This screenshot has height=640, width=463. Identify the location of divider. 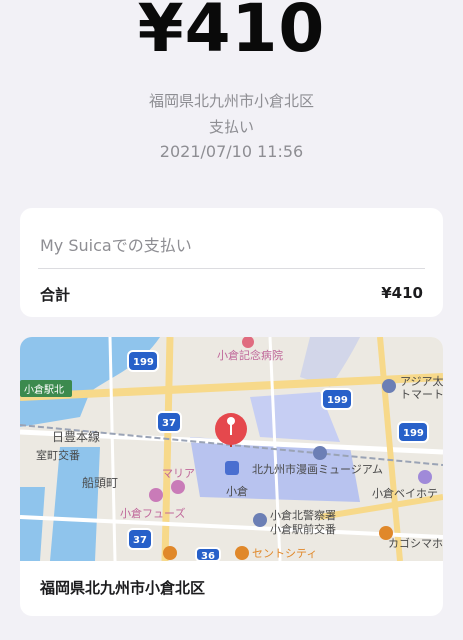
(231, 268).